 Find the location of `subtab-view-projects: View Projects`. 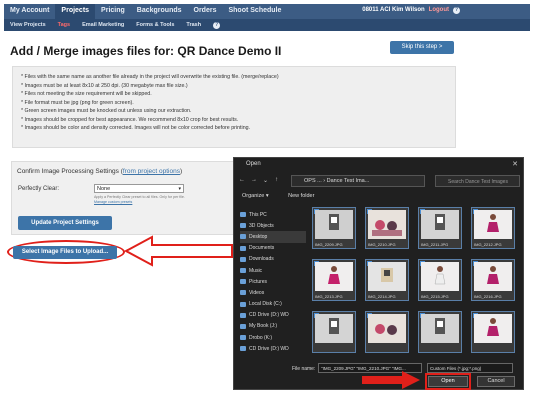

subtab-view-projects: View Projects is located at coordinates (28, 25).